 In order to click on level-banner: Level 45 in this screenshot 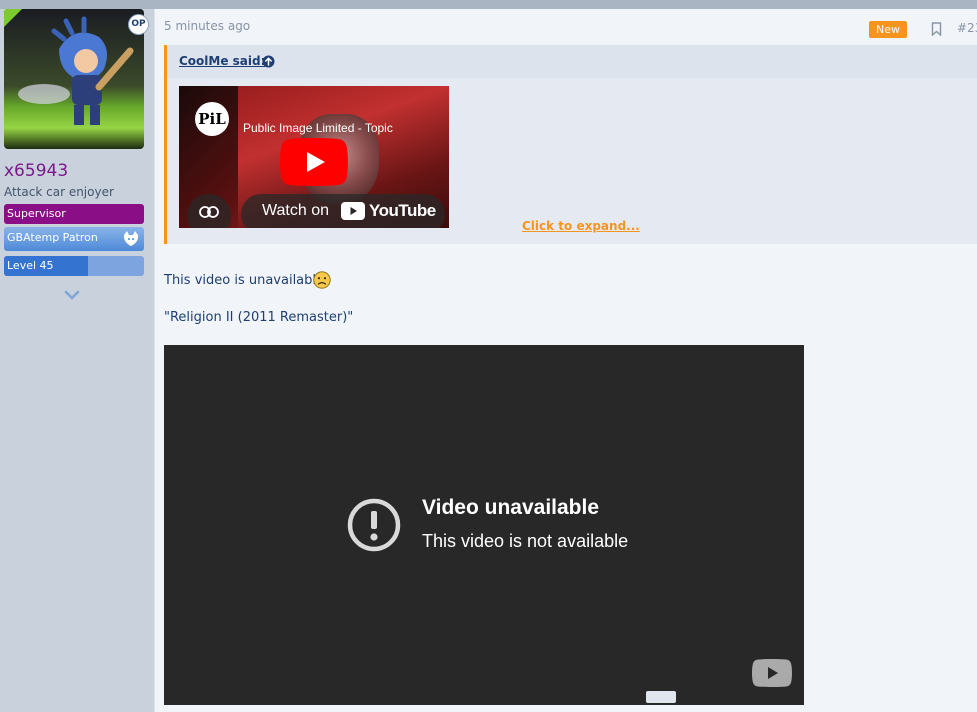, I will do `click(74, 266)`.